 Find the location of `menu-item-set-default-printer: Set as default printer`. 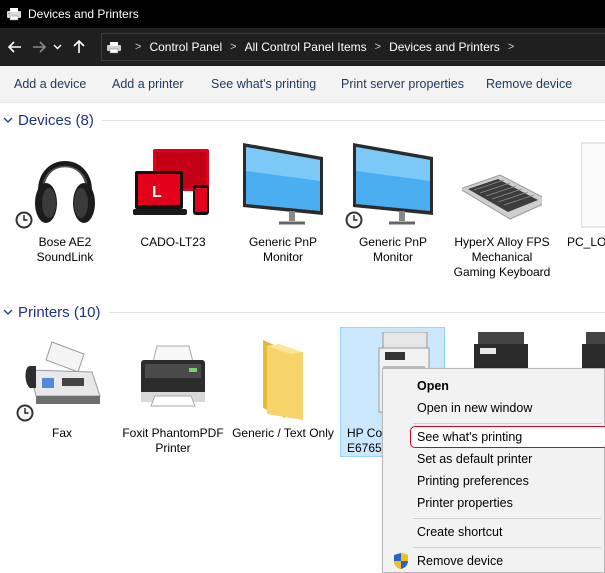

menu-item-set-default-printer: Set as default printer is located at coordinates (494, 459).